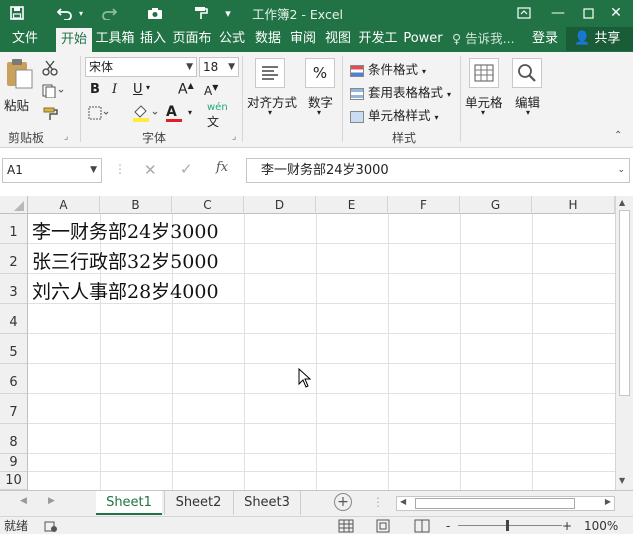  What do you see at coordinates (125, 260) in the screenshot?
I see `cell-a2: 张三行政部32岁5000` at bounding box center [125, 260].